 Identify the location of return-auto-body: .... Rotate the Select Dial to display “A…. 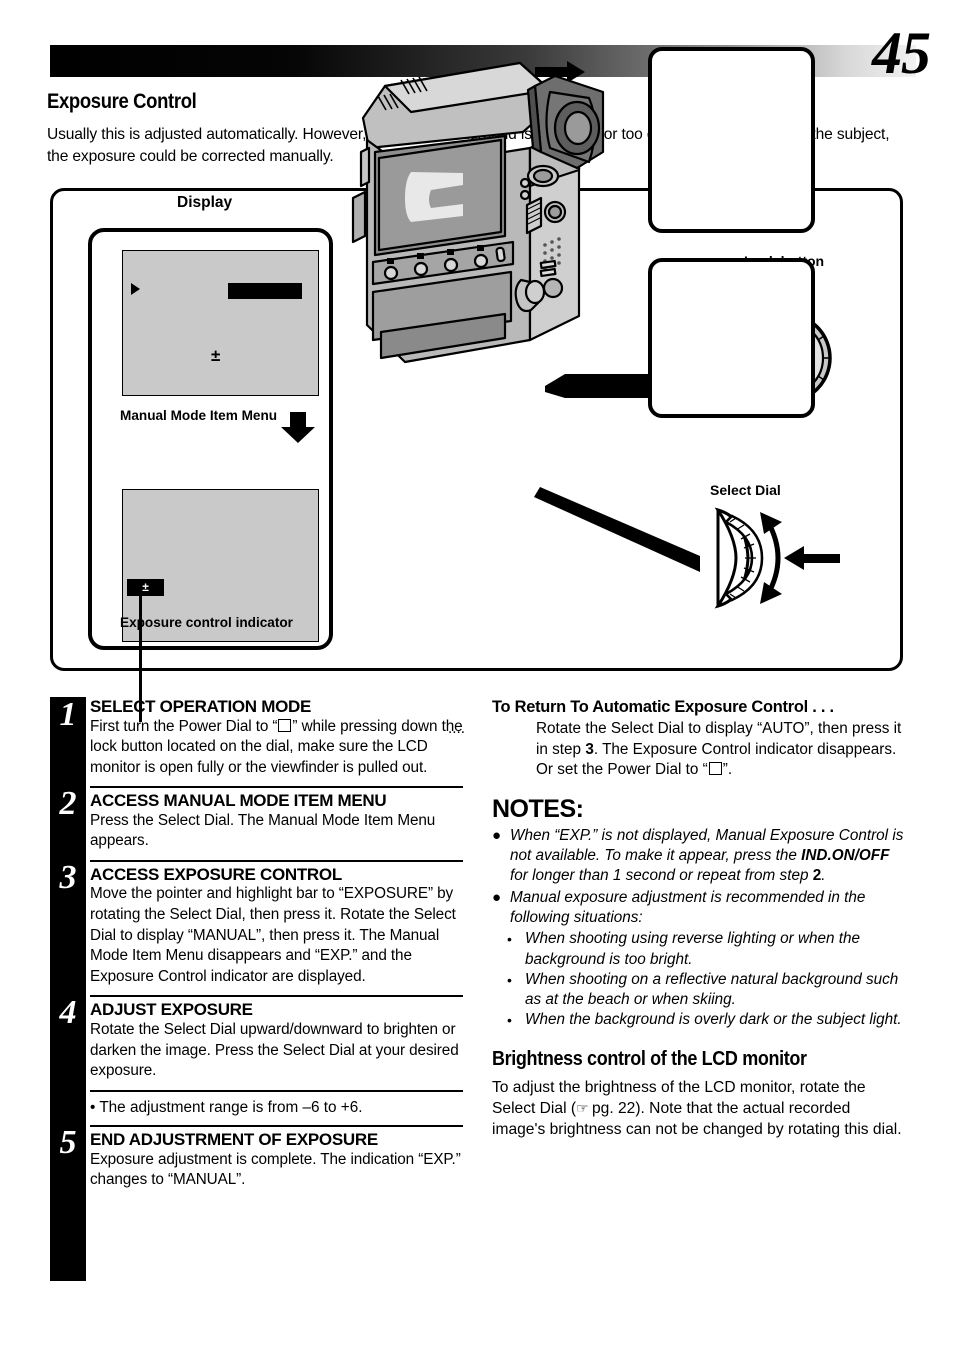
(677, 750).